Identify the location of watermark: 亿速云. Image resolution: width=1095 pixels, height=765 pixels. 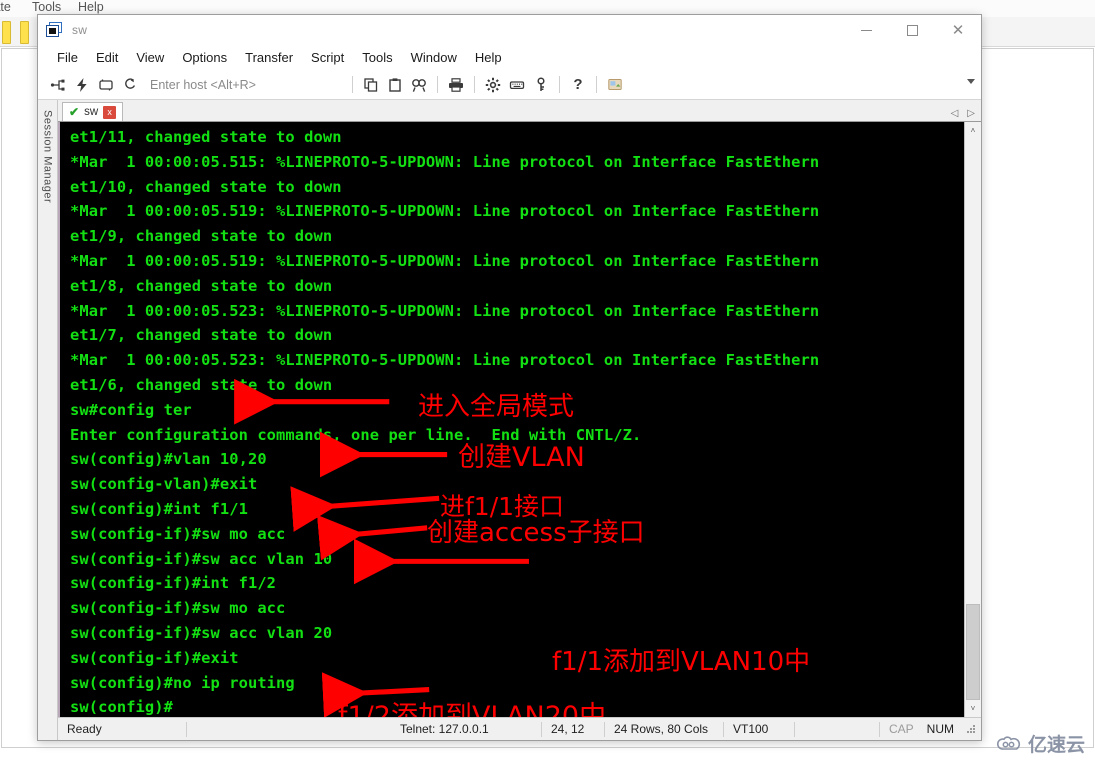
(1040, 743).